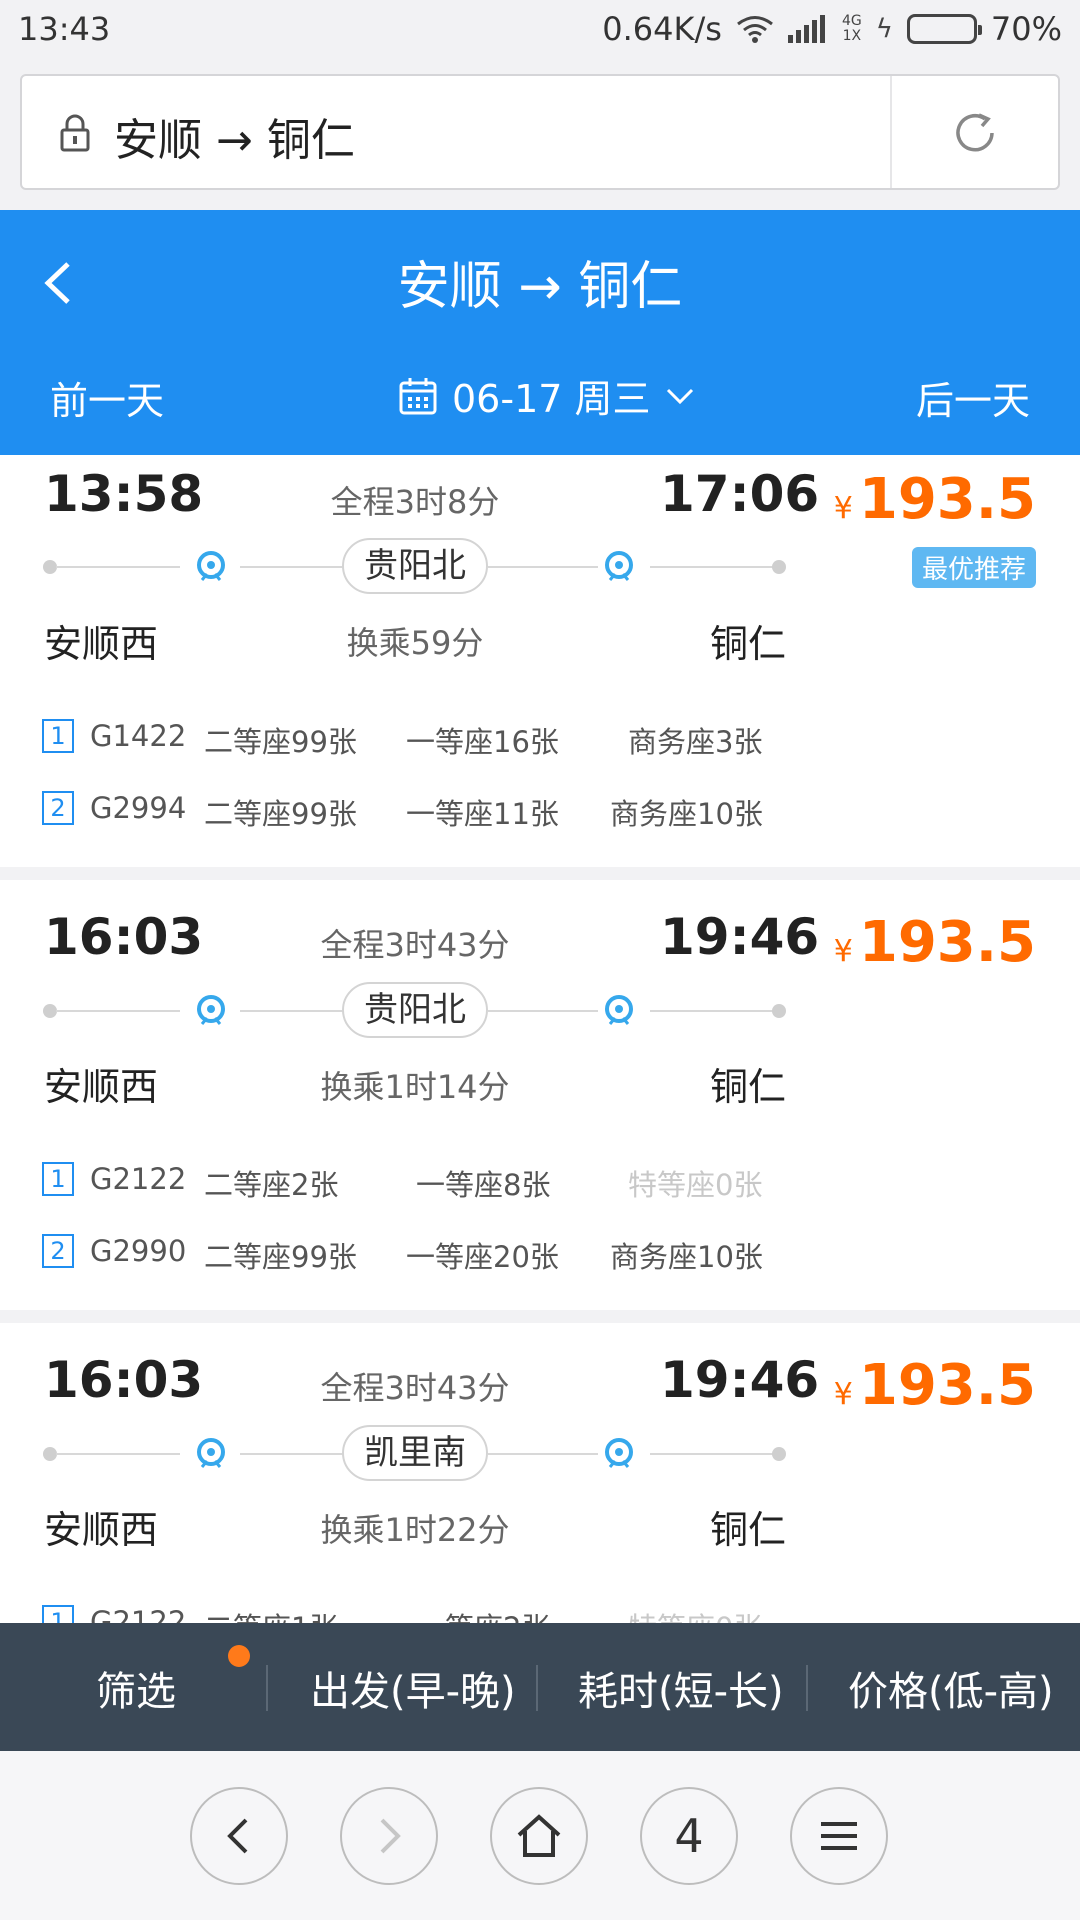 This screenshot has width=1080, height=1920. I want to click on train-number: G1422, so click(138, 736).